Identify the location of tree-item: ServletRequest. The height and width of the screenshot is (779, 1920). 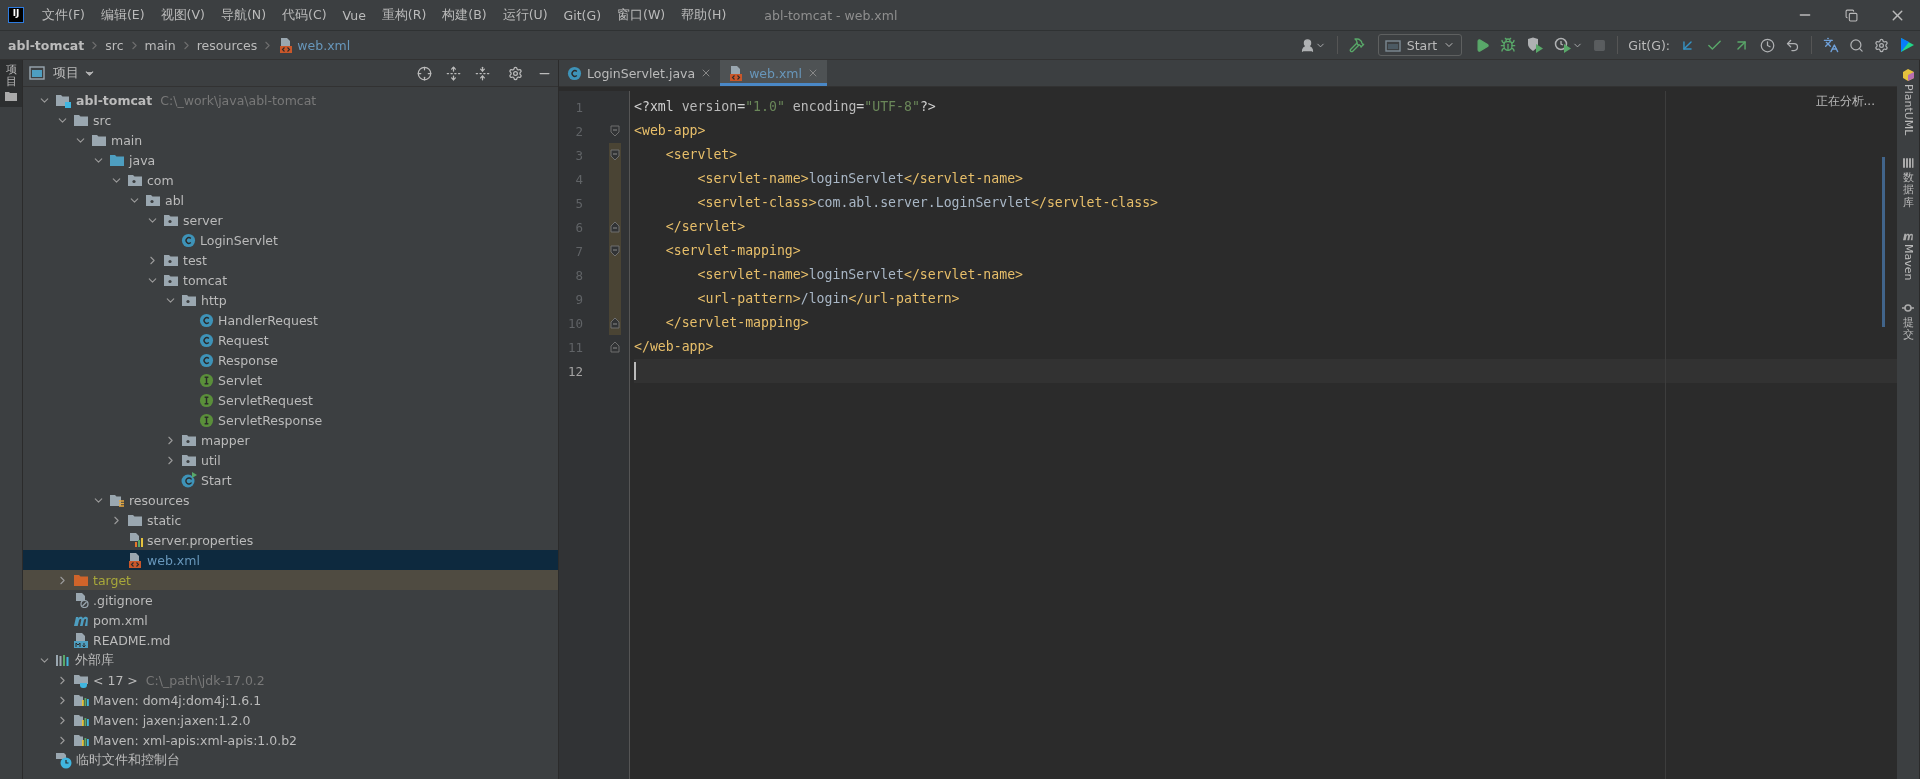
(290, 400).